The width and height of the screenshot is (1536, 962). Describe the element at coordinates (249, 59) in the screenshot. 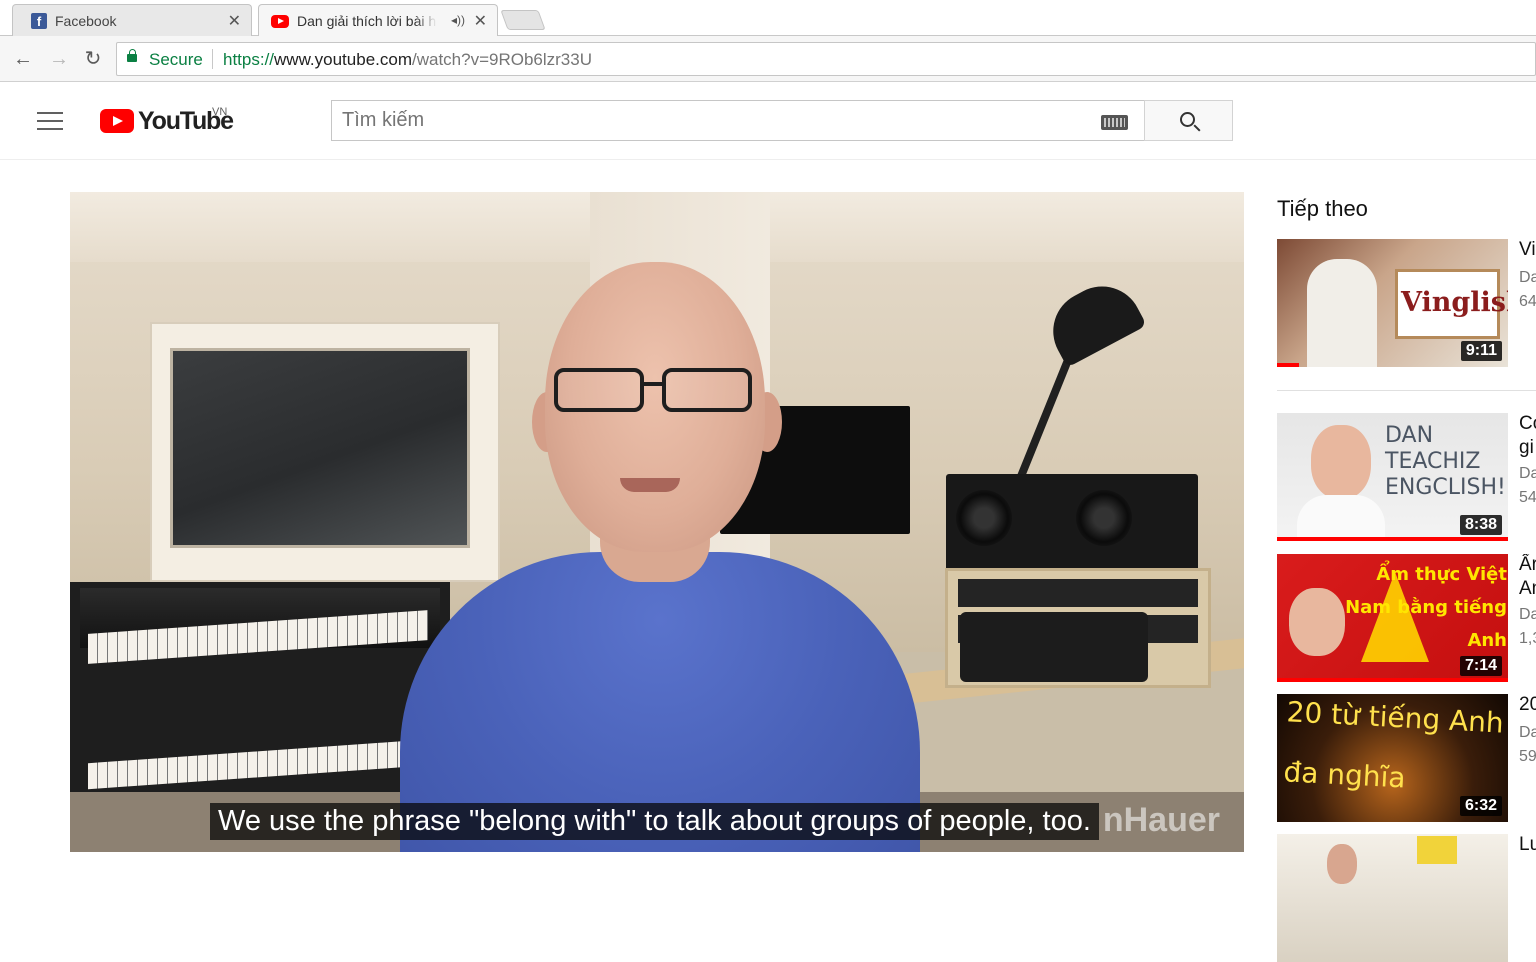

I see `url-scheme: https://` at that location.